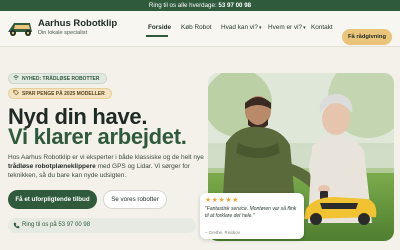 The image size is (400, 250). I want to click on offer-badge-text: SPAR PENGE PÅ 2025 MODELLER, so click(63, 94).